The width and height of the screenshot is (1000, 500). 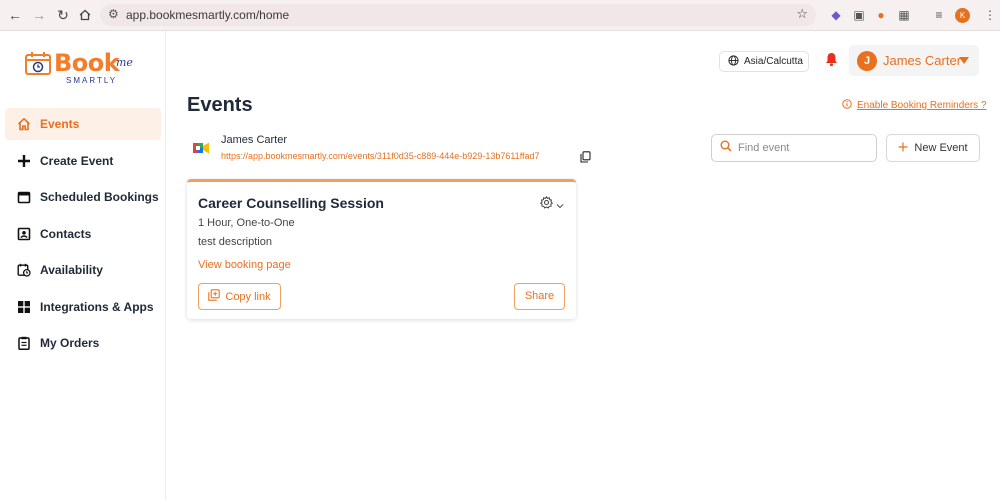 I want to click on user-name: James Carter, so click(x=922, y=60).